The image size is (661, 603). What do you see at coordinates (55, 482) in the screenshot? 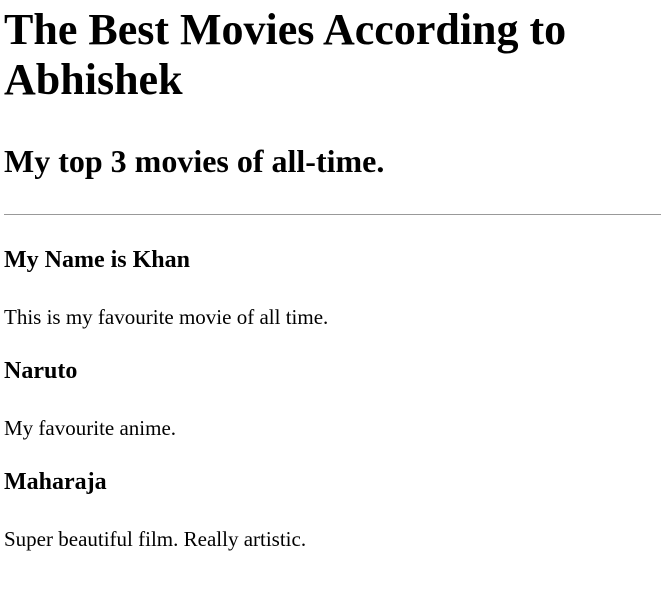
I see `movie-title: Maharaja` at bounding box center [55, 482].